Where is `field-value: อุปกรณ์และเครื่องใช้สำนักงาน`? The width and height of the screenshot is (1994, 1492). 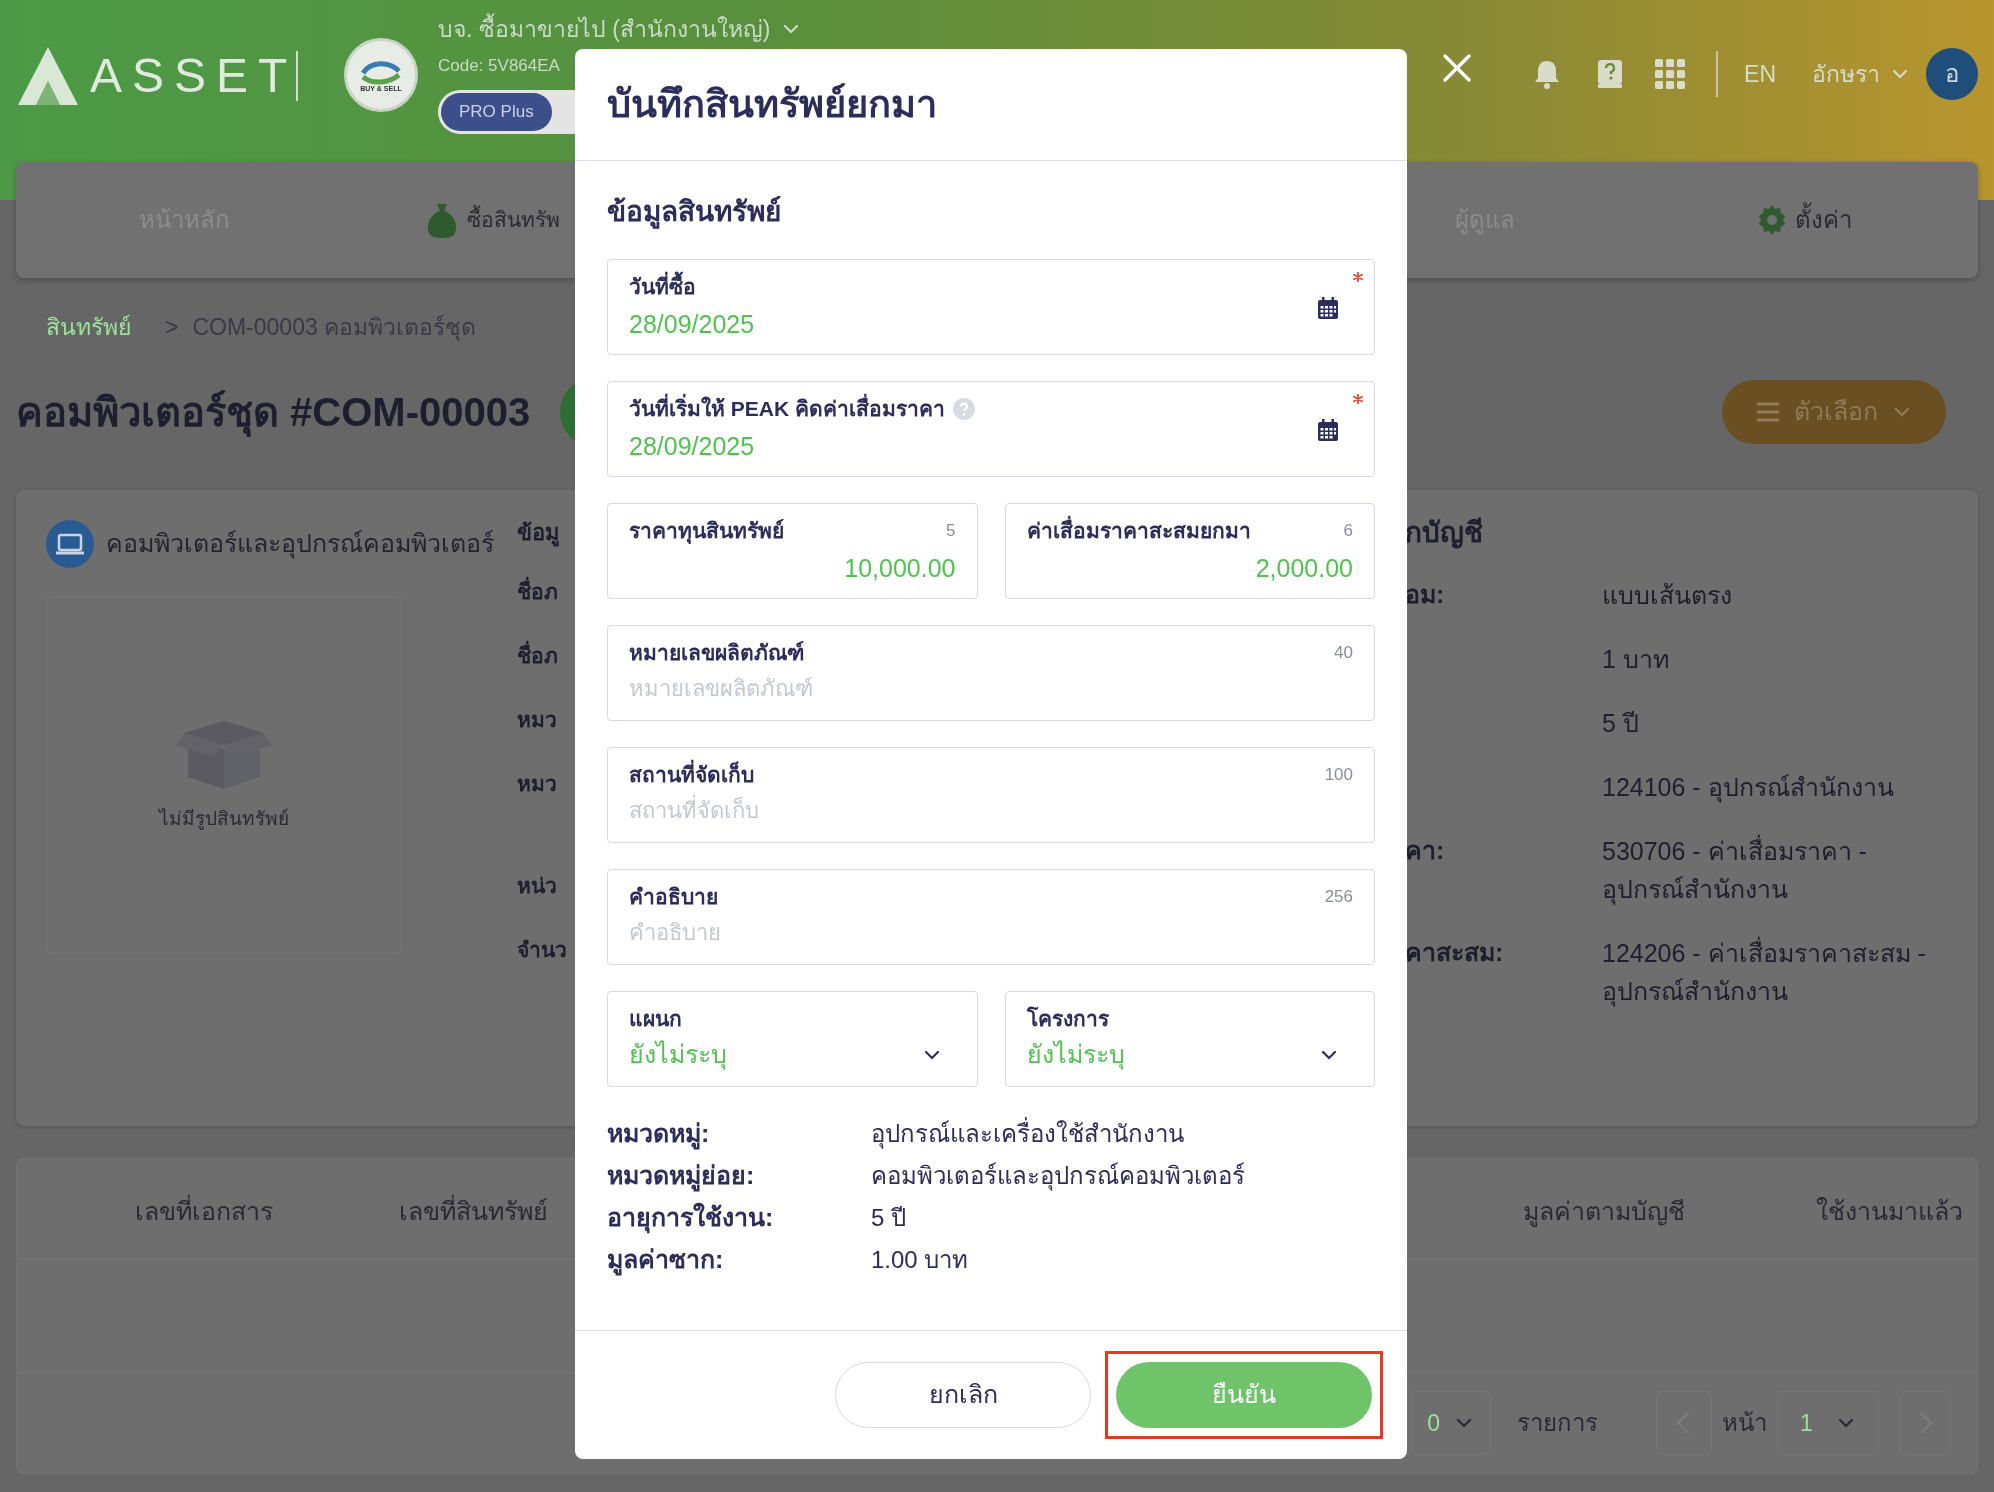 field-value: อุปกรณ์และเครื่องใช้สำนักงาน is located at coordinates (1027, 1134).